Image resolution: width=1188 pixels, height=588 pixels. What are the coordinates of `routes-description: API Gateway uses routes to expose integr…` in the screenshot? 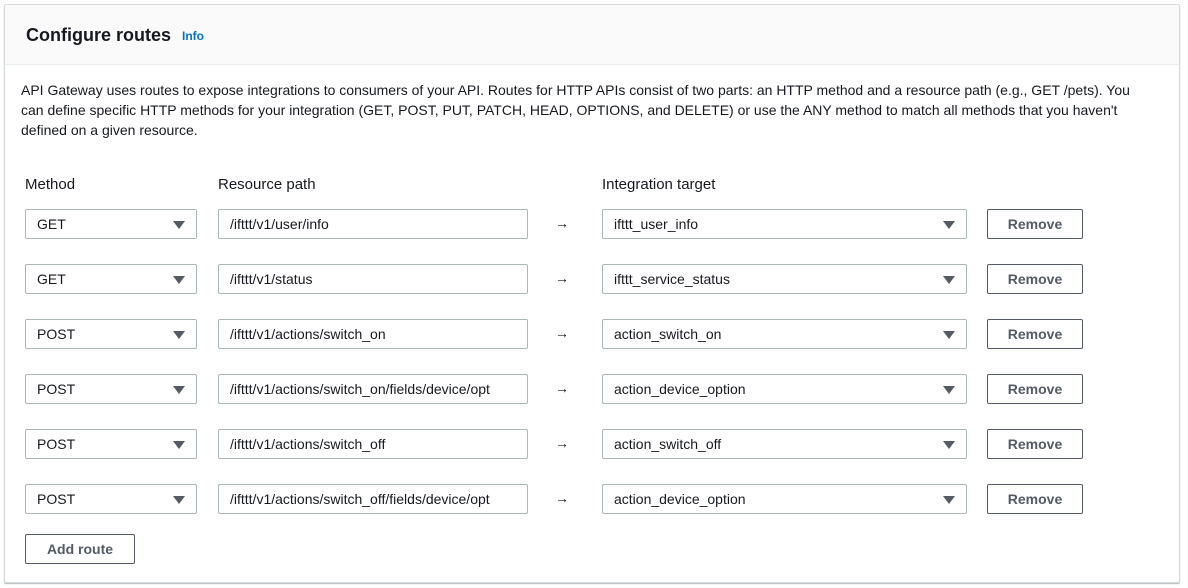 It's located at (575, 110).